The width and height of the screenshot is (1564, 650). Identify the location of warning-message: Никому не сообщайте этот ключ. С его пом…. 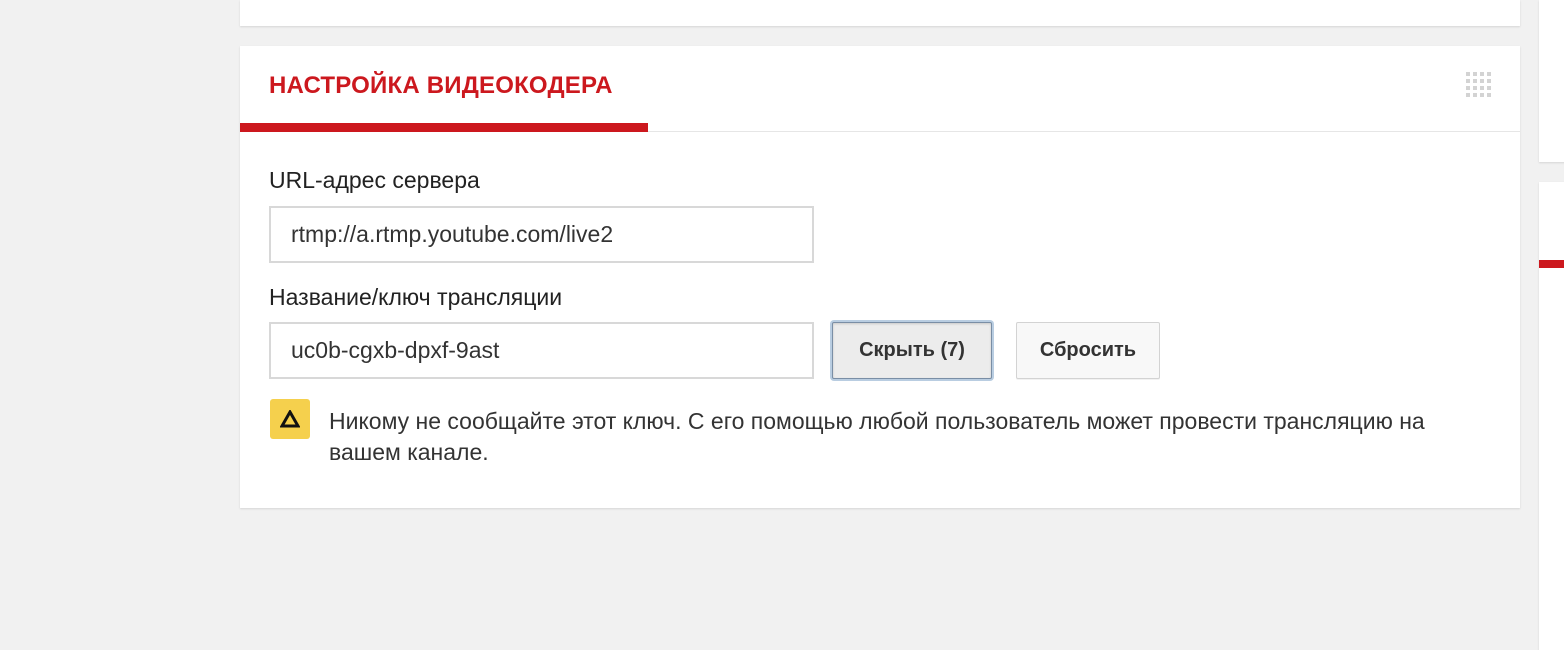
(877, 436).